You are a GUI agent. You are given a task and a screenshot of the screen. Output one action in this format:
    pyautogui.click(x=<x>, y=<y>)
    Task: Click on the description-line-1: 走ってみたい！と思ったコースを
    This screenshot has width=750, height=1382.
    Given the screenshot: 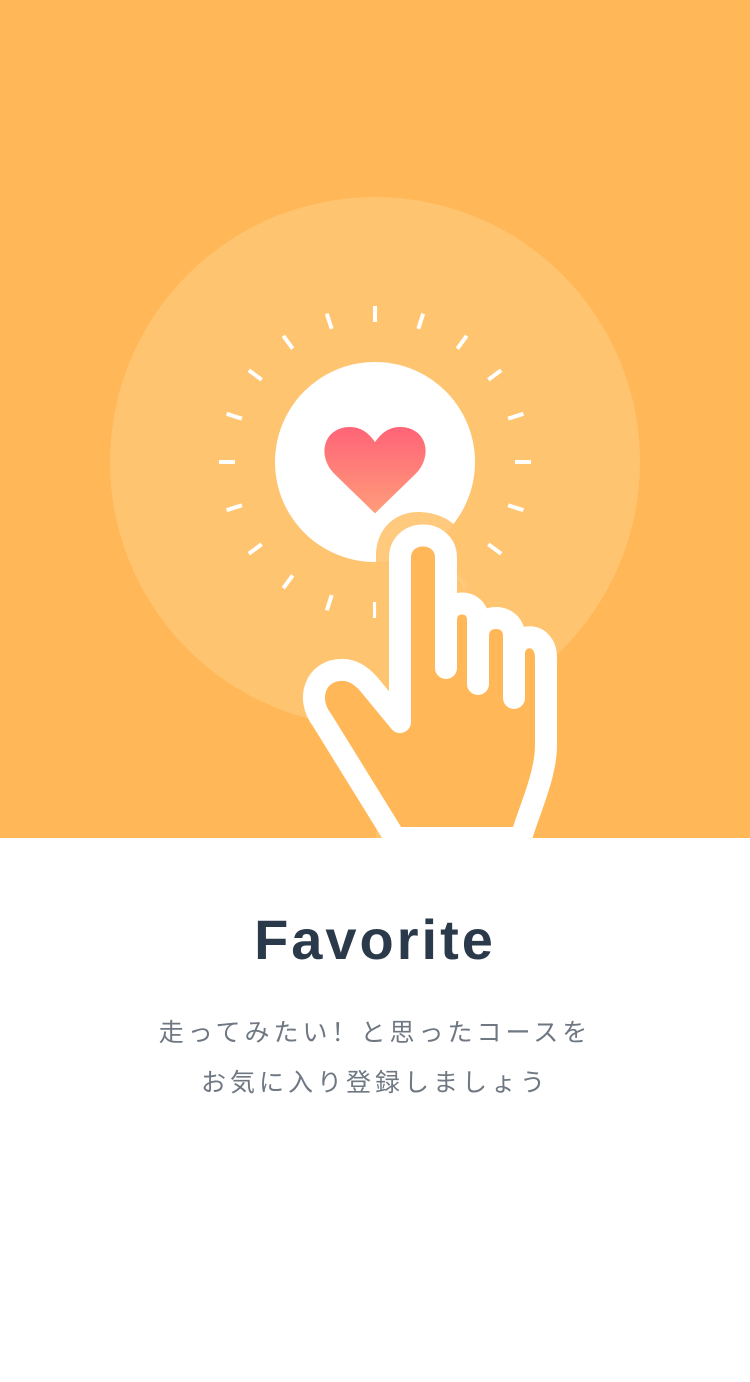 What is the action you would take?
    pyautogui.click(x=375, y=1032)
    